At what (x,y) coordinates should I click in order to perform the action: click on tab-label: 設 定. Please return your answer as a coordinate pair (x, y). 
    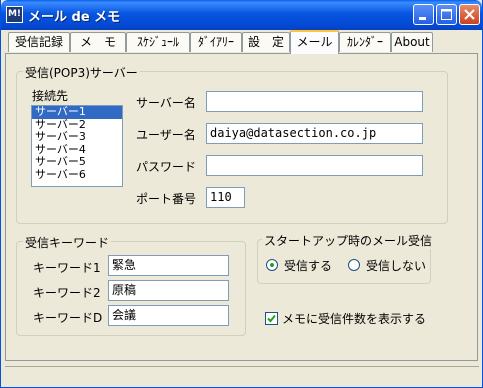
    Looking at the image, I should click on (265, 42).